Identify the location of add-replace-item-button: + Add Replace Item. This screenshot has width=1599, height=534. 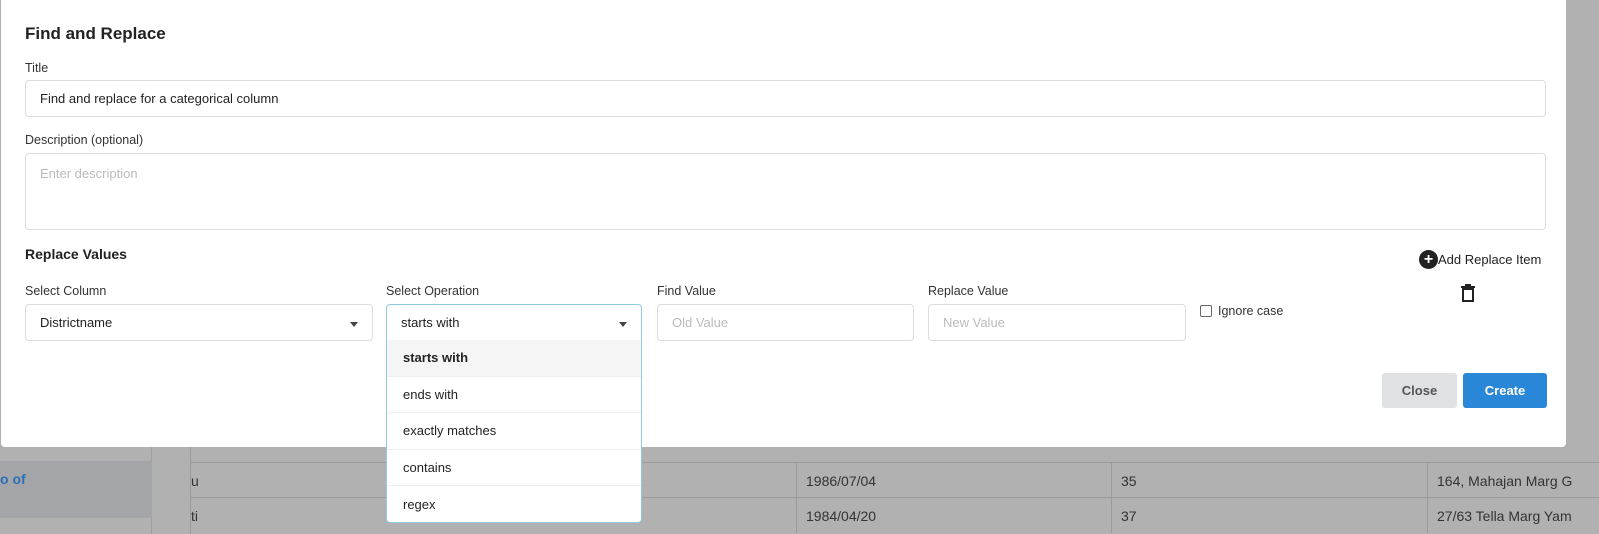
(1480, 259).